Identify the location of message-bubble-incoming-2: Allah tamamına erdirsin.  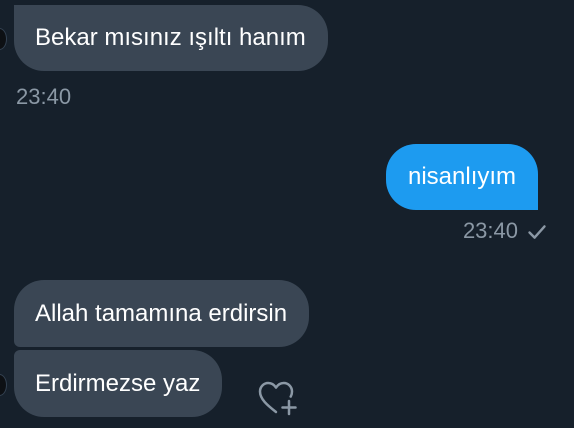
(162, 313).